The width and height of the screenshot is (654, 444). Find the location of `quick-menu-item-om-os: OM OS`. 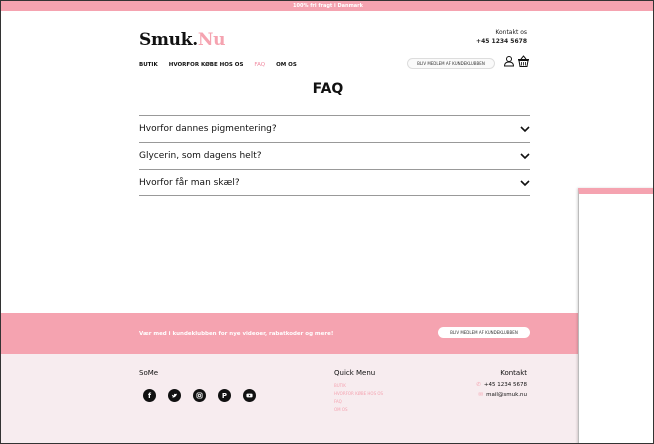

quick-menu-item-om-os: OM OS is located at coordinates (358, 410).